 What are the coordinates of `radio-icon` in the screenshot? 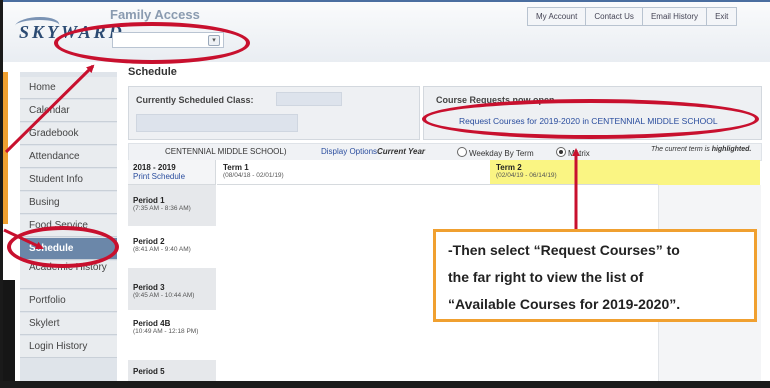 It's located at (462, 152).